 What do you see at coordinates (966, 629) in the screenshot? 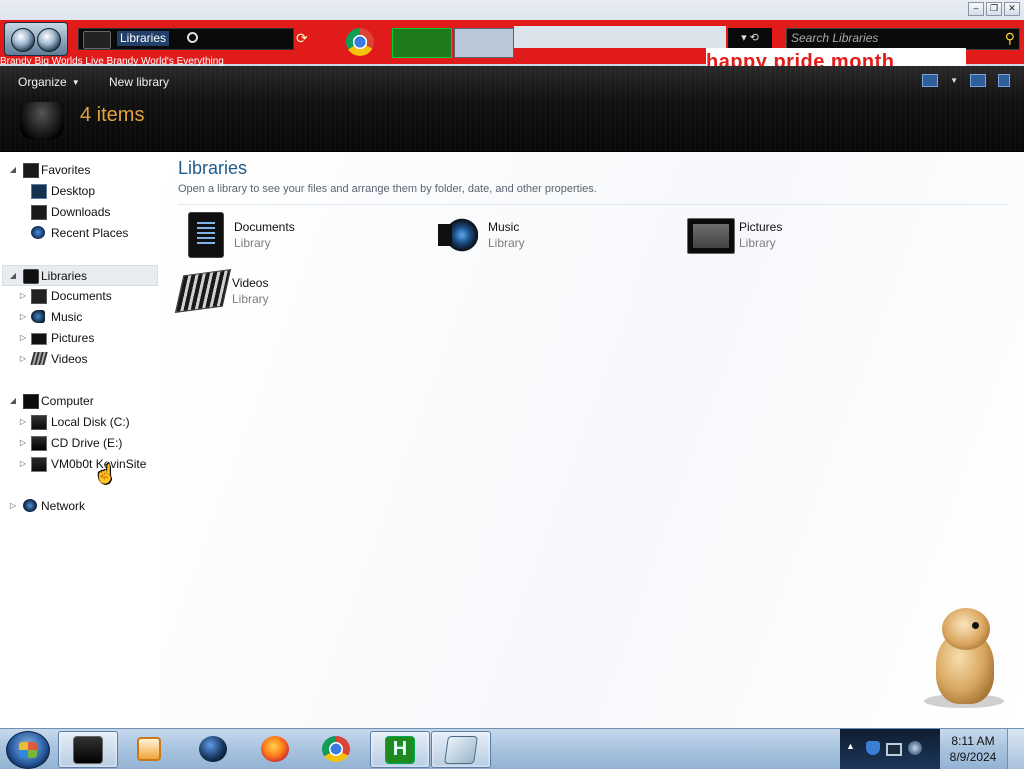
I see `mascot-head` at bounding box center [966, 629].